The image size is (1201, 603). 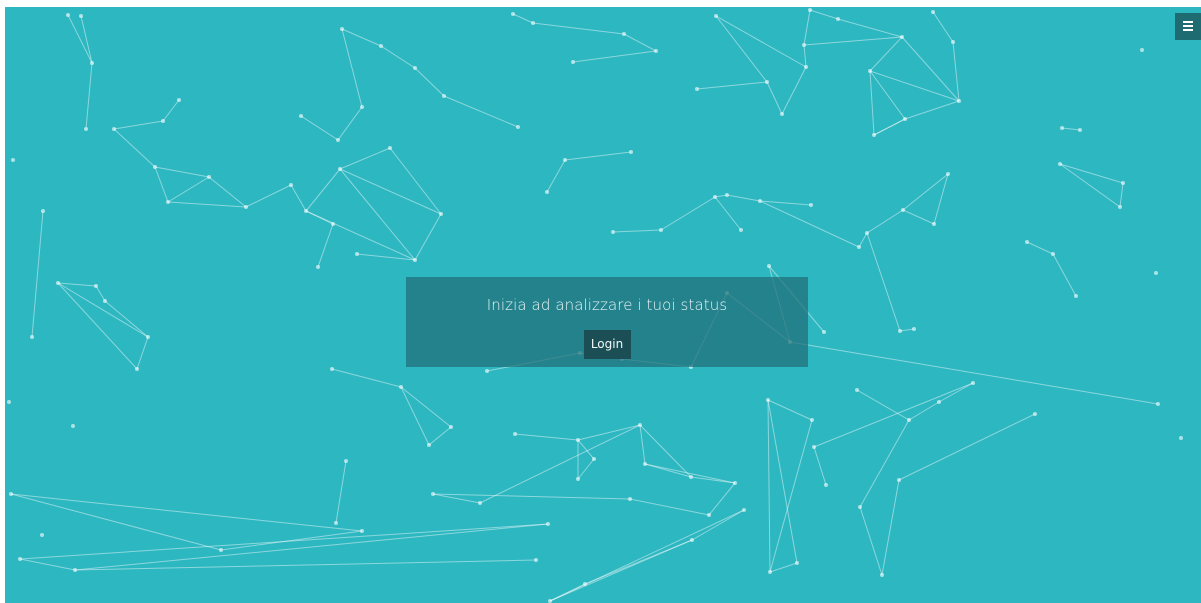 What do you see at coordinates (607, 344) in the screenshot?
I see `login-button: Login` at bounding box center [607, 344].